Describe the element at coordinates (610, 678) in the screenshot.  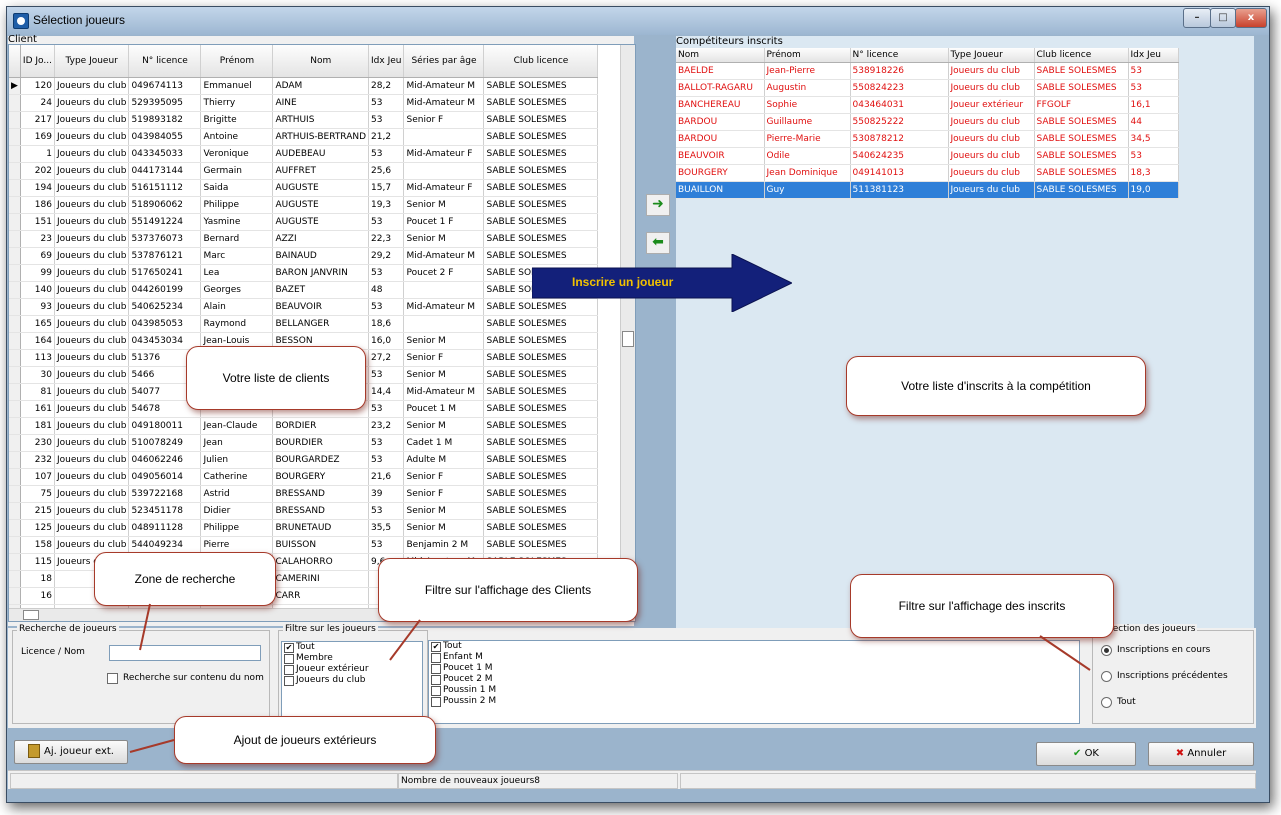
I see `callout-pointers` at that location.